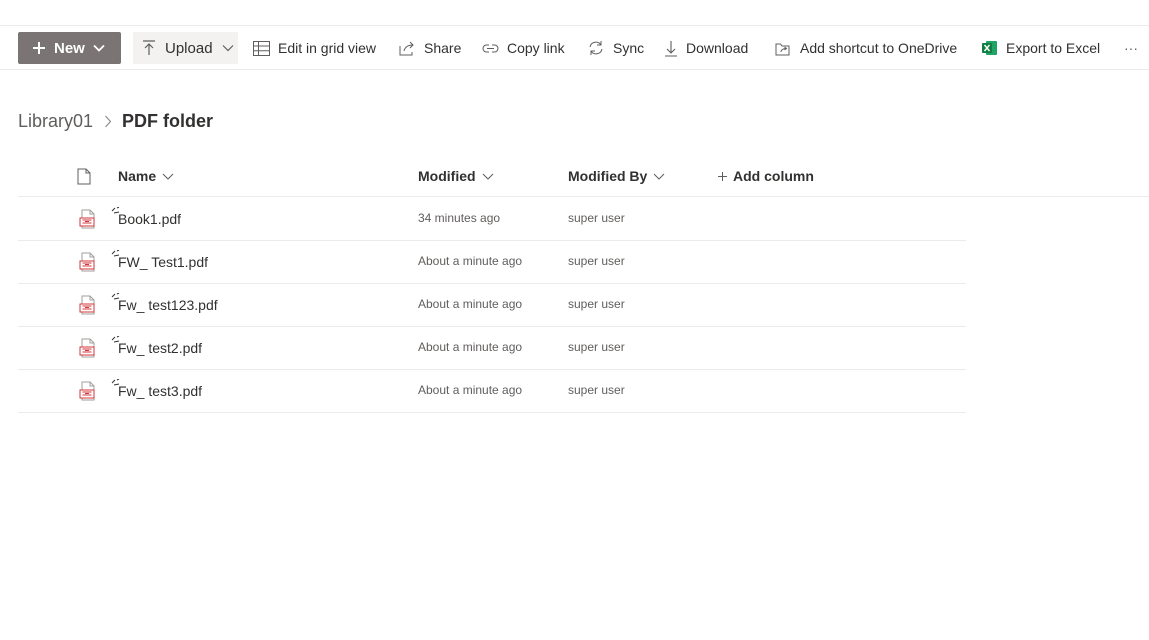 The height and width of the screenshot is (640, 1149). I want to click on file-modified: 34 minutes ago, so click(459, 218).